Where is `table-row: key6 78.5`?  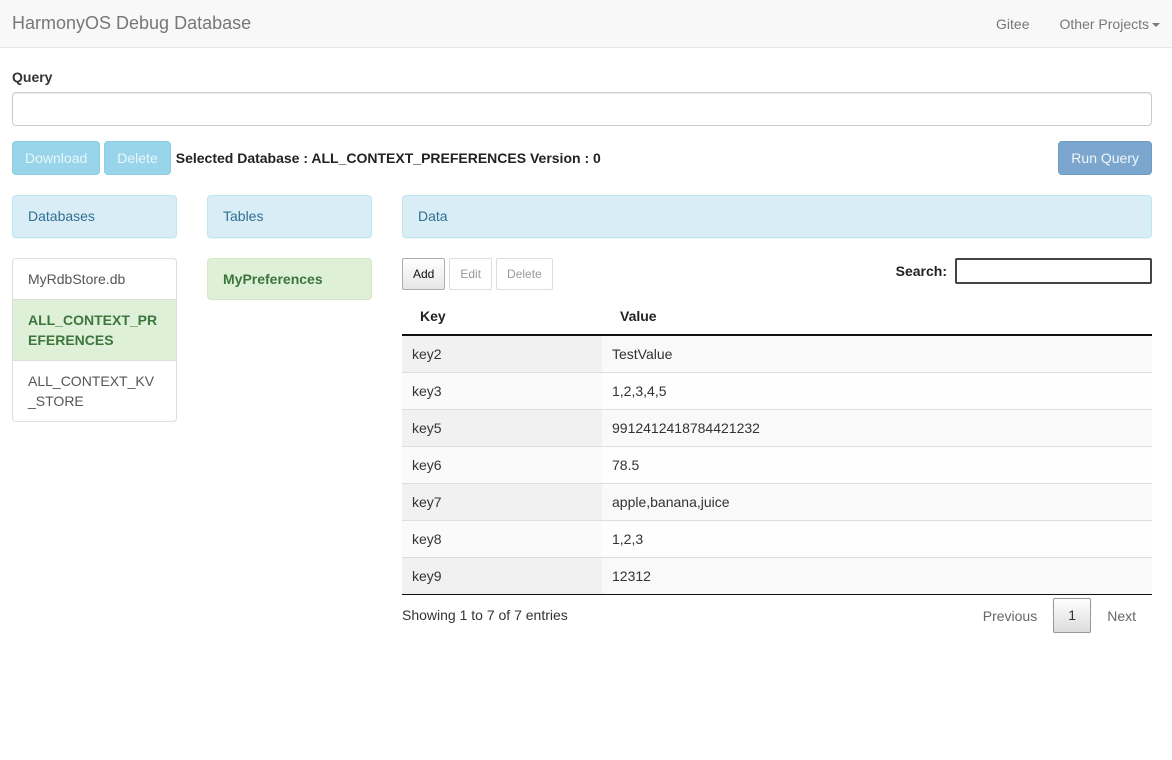
table-row: key6 78.5 is located at coordinates (777, 464).